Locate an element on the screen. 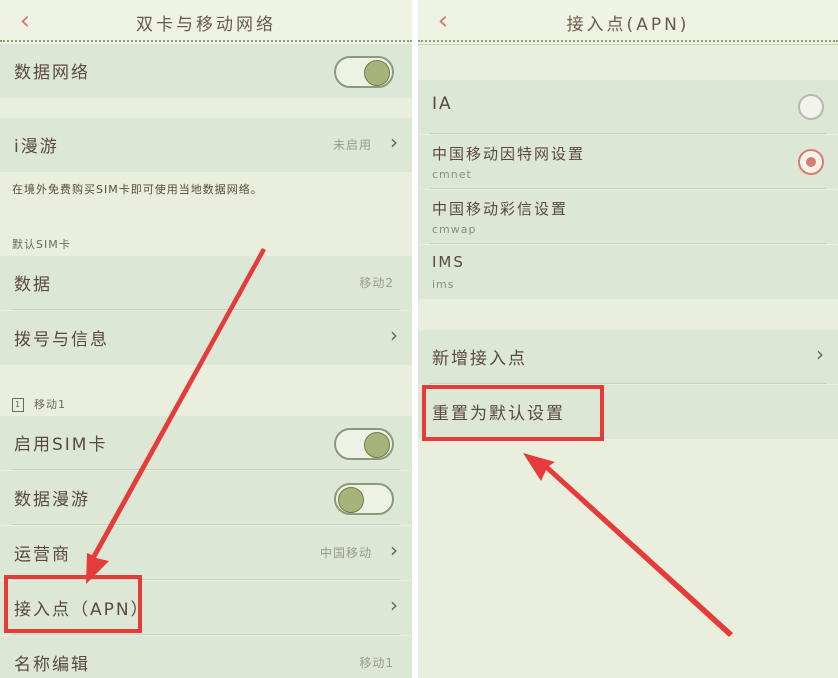 This screenshot has height=678, width=838. enable-sim-toggle is located at coordinates (364, 444).